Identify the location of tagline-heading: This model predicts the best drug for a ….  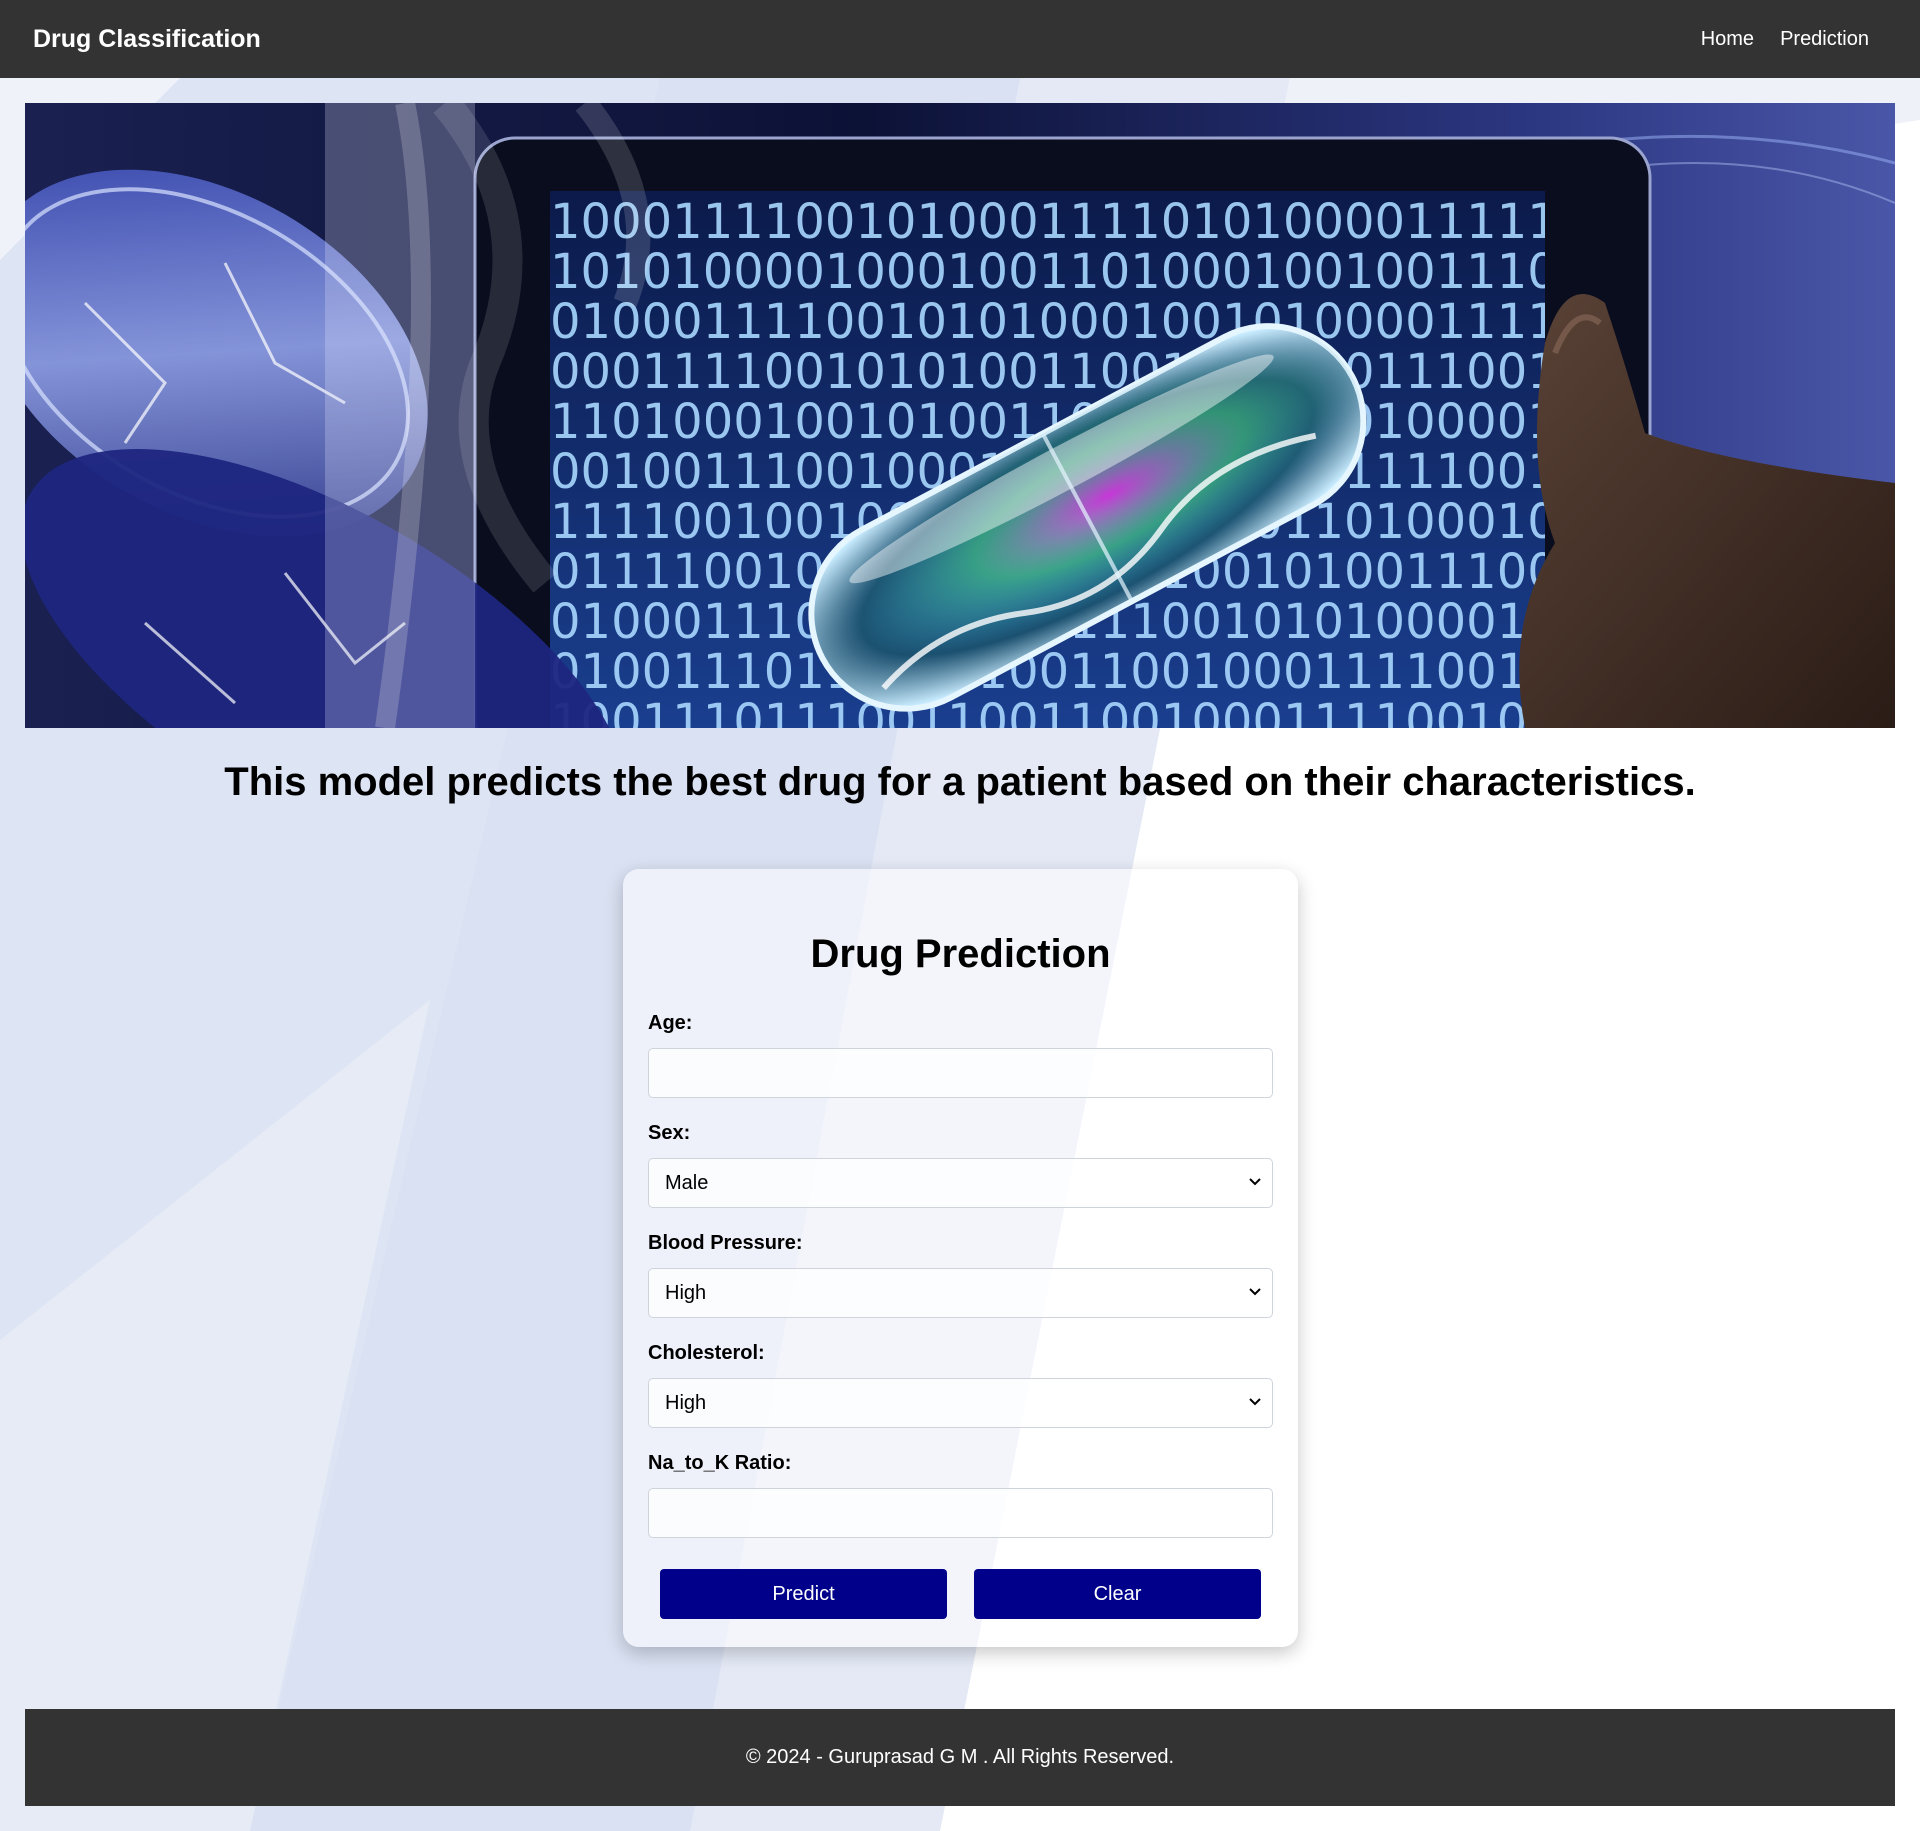
(960, 782).